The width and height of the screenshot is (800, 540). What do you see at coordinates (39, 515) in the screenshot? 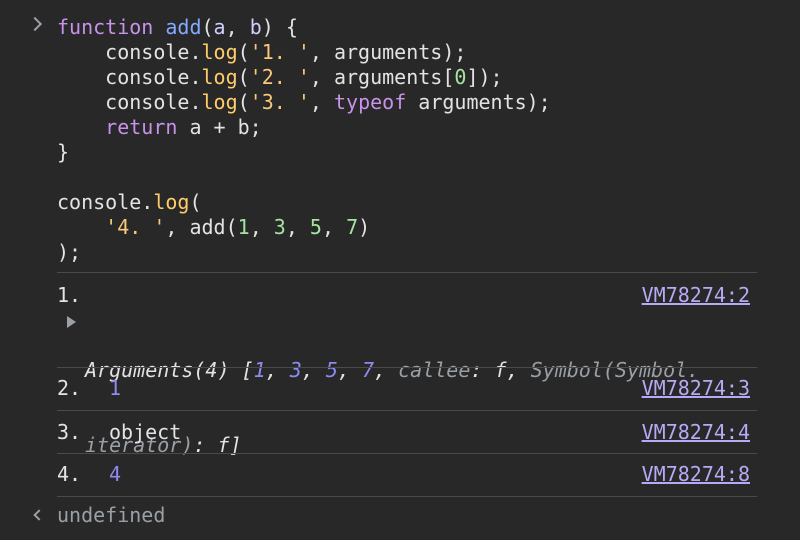
I see `result-return-arrow-icon` at bounding box center [39, 515].